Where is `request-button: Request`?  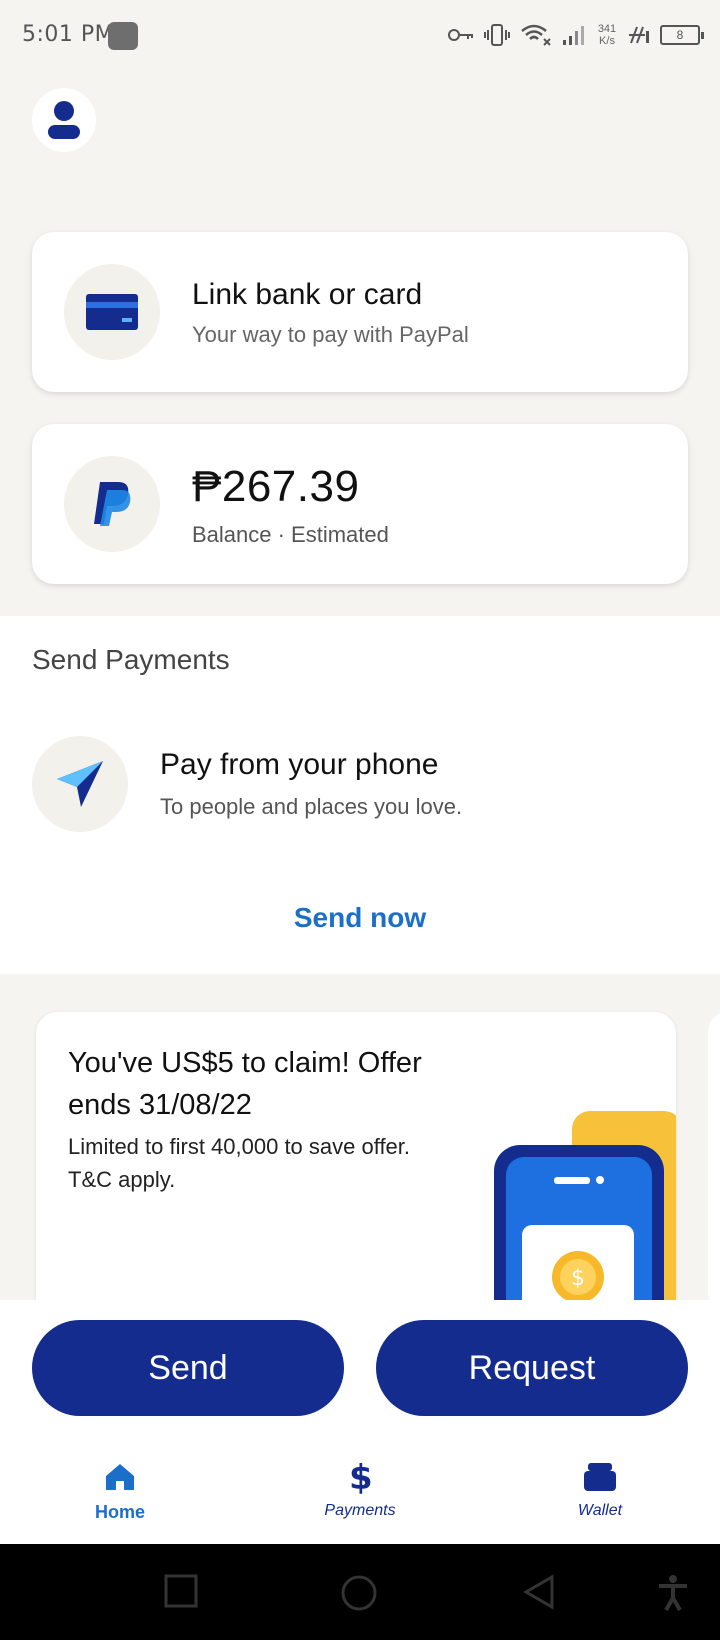
request-button: Request is located at coordinates (532, 1368).